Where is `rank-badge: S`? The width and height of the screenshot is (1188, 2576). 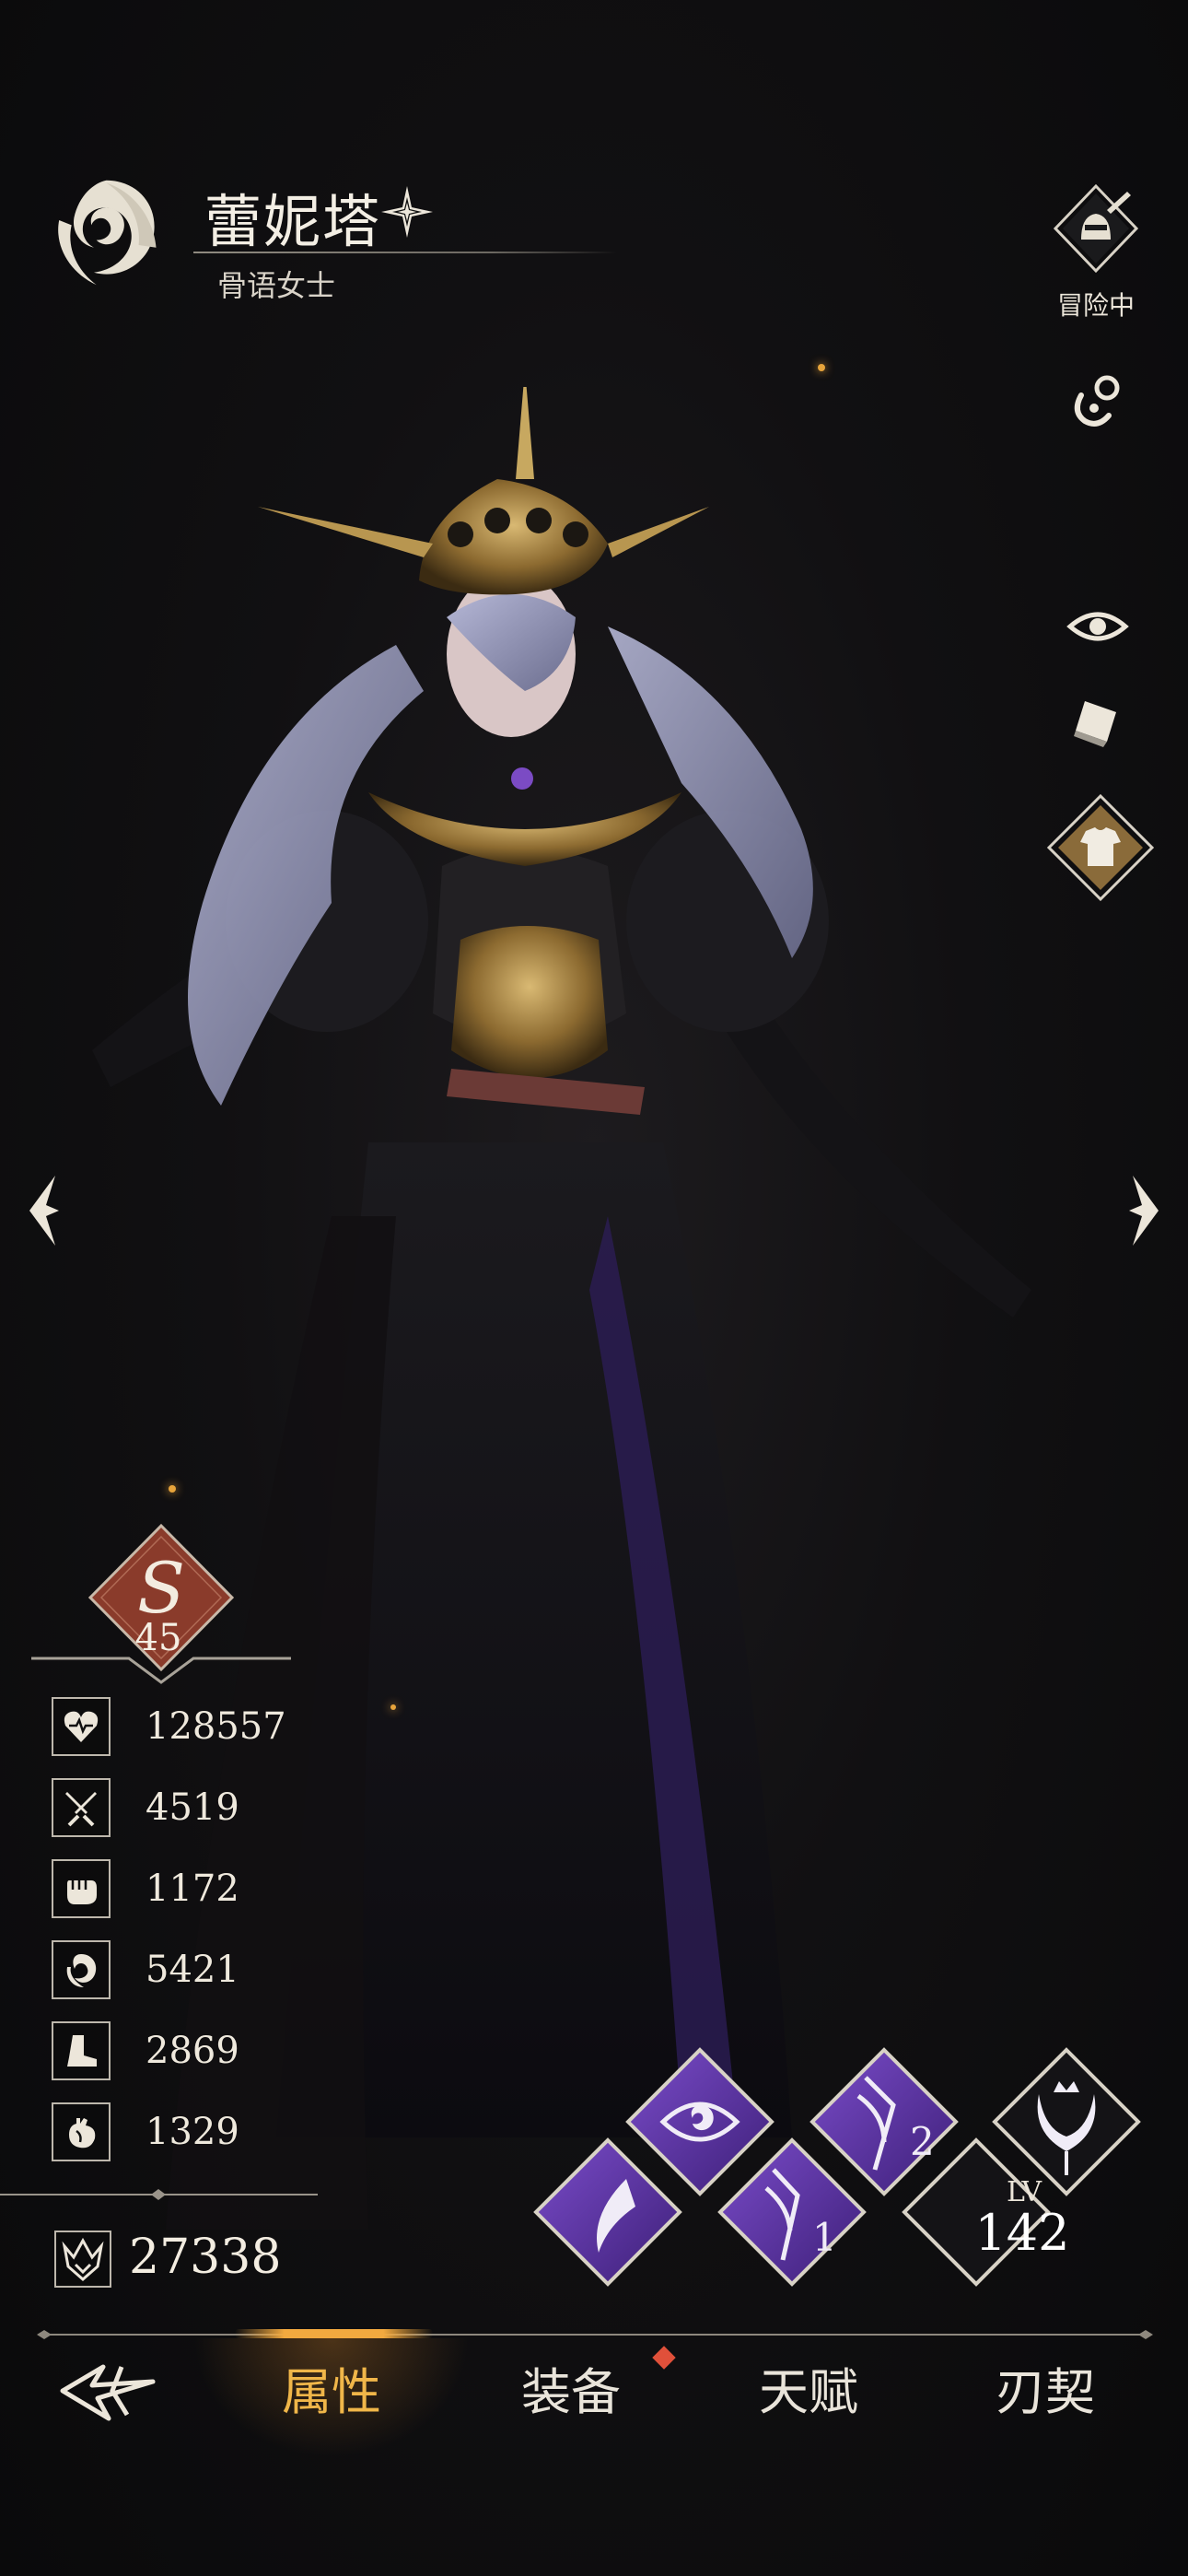
rank-badge: S is located at coordinates (161, 1603).